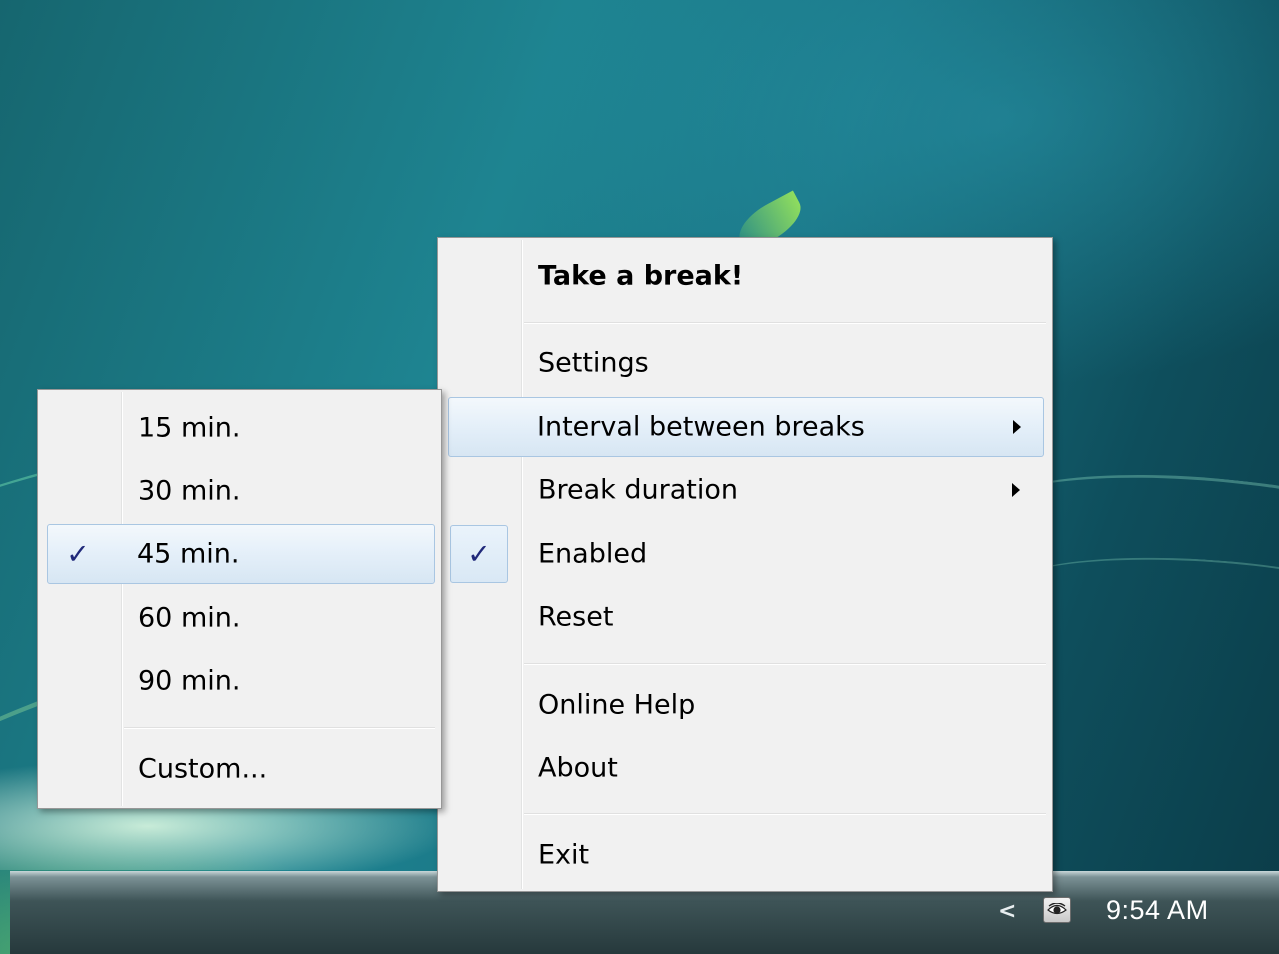 The image size is (1279, 954). I want to click on menu-item-settings: Settings, so click(745, 363).